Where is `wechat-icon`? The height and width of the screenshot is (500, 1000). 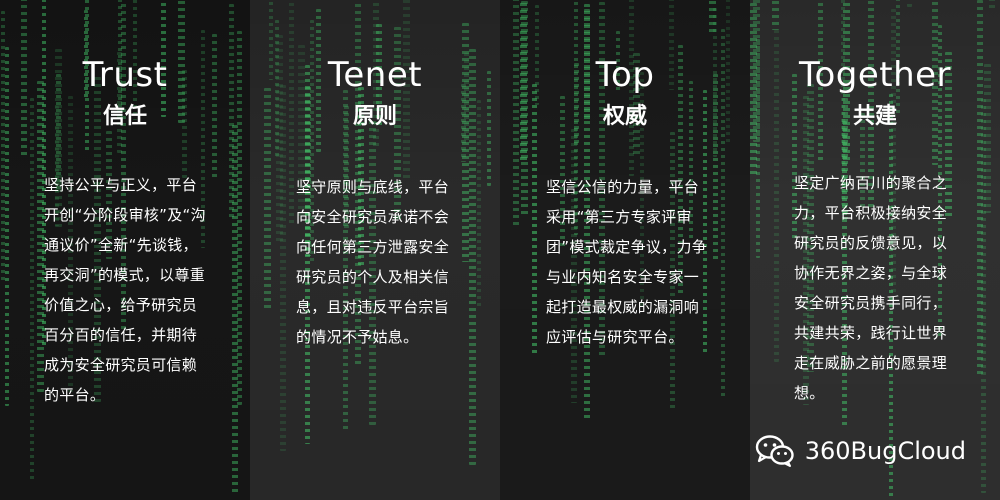
wechat-icon is located at coordinates (774, 451).